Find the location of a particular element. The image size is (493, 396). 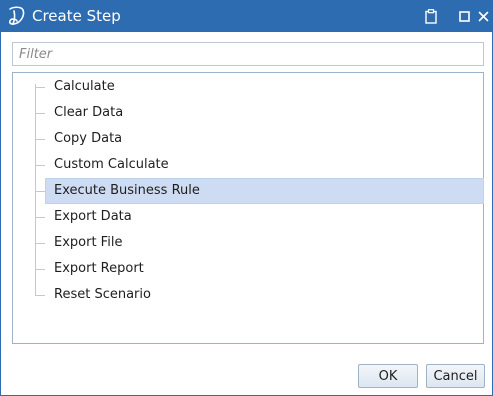

close-icon is located at coordinates (483, 16).